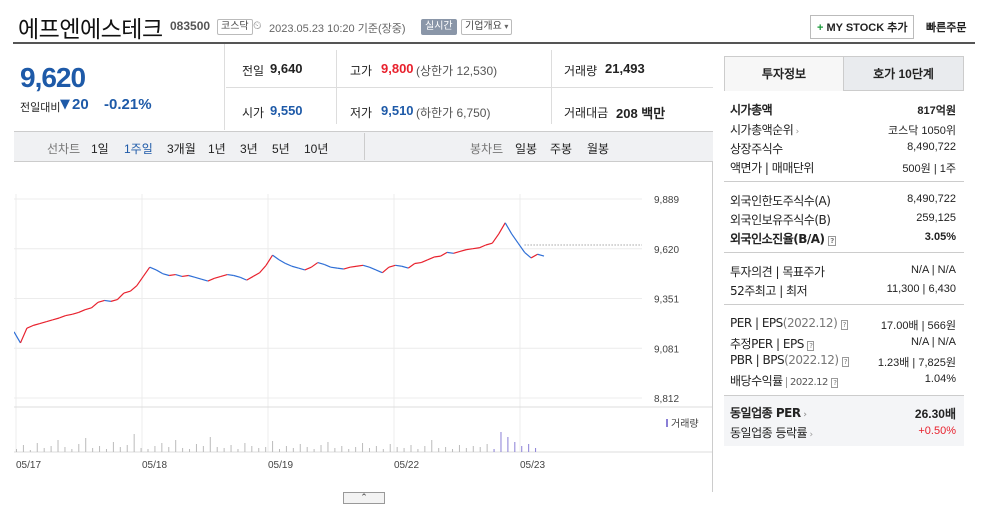 This screenshot has height=512, width=992. I want to click on period-1y: 1년, so click(217, 148).